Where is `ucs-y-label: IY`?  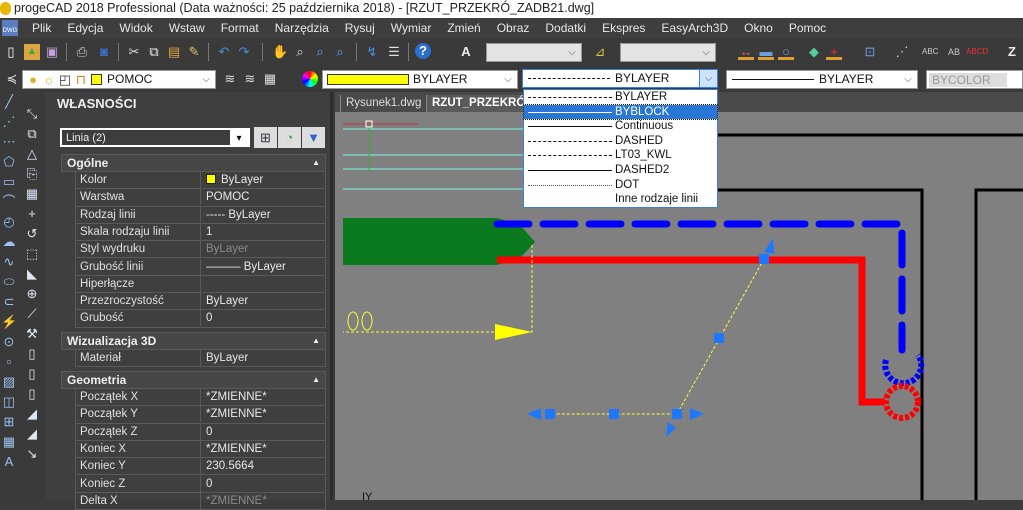
ucs-y-label: IY is located at coordinates (367, 495).